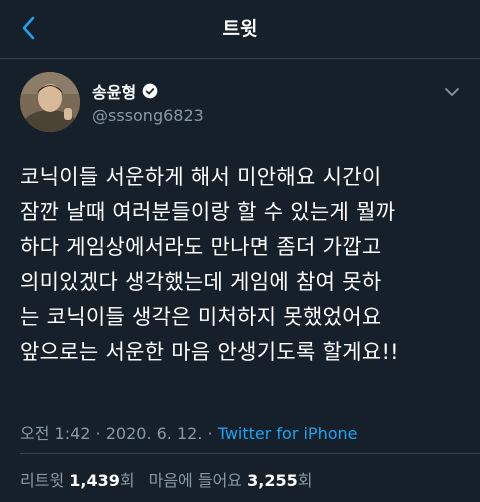 This screenshot has width=480, height=502. Describe the element at coordinates (55, 433) in the screenshot. I see `tweet-time: 오전 1:42` at that location.